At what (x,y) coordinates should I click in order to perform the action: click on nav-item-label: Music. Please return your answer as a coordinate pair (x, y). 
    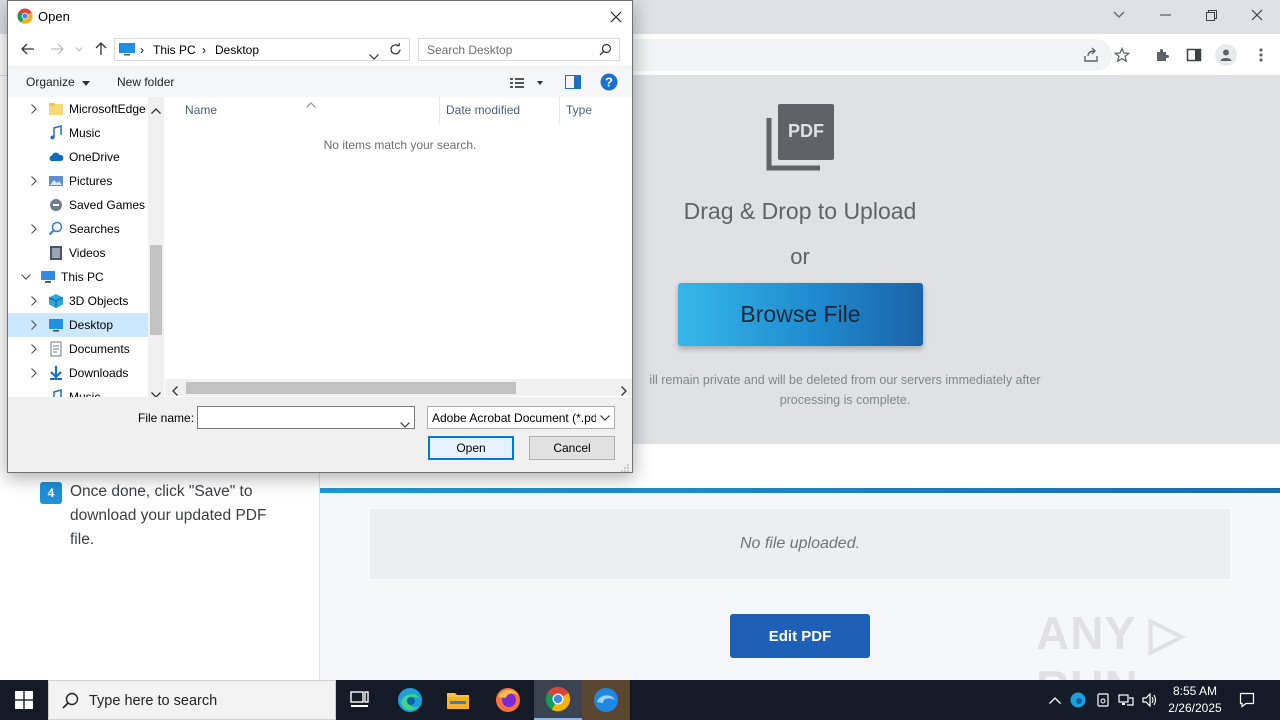
    Looking at the image, I should click on (85, 393).